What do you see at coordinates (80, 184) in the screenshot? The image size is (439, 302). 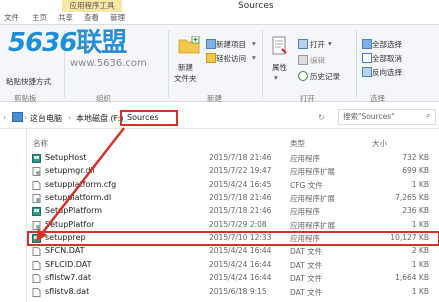 I see `annotation-arrow` at bounding box center [80, 184].